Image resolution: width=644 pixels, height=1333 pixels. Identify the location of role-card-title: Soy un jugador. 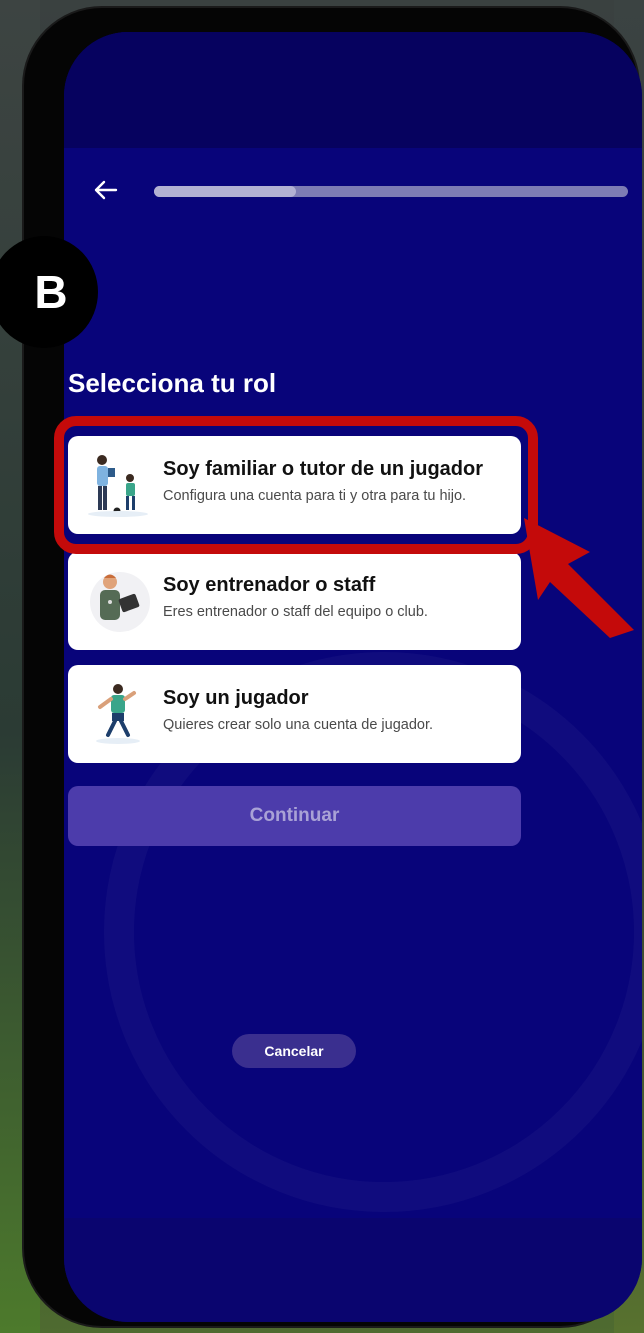
(236, 698).